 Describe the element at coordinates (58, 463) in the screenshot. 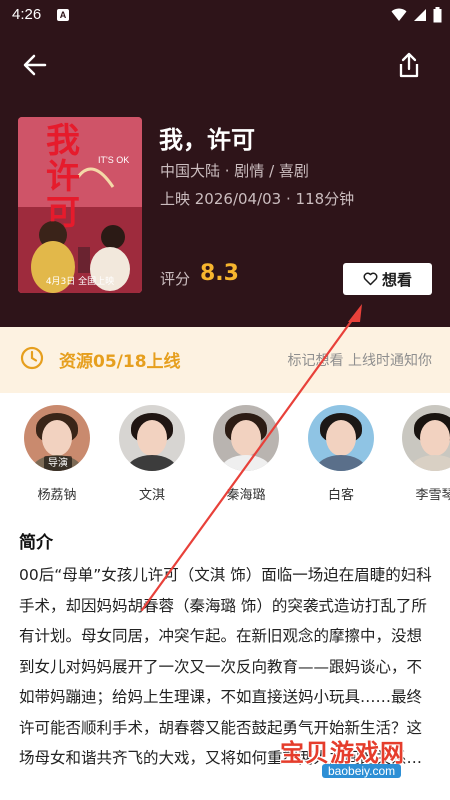

I see `director-tag: 导演` at that location.